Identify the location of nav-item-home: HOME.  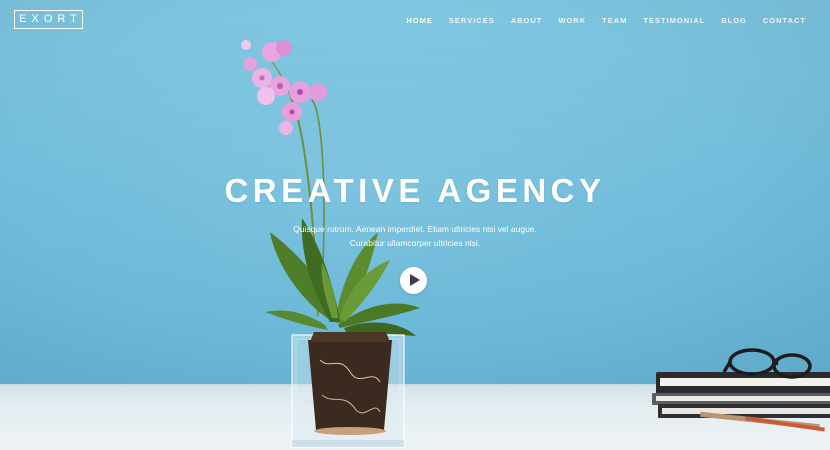
(419, 20).